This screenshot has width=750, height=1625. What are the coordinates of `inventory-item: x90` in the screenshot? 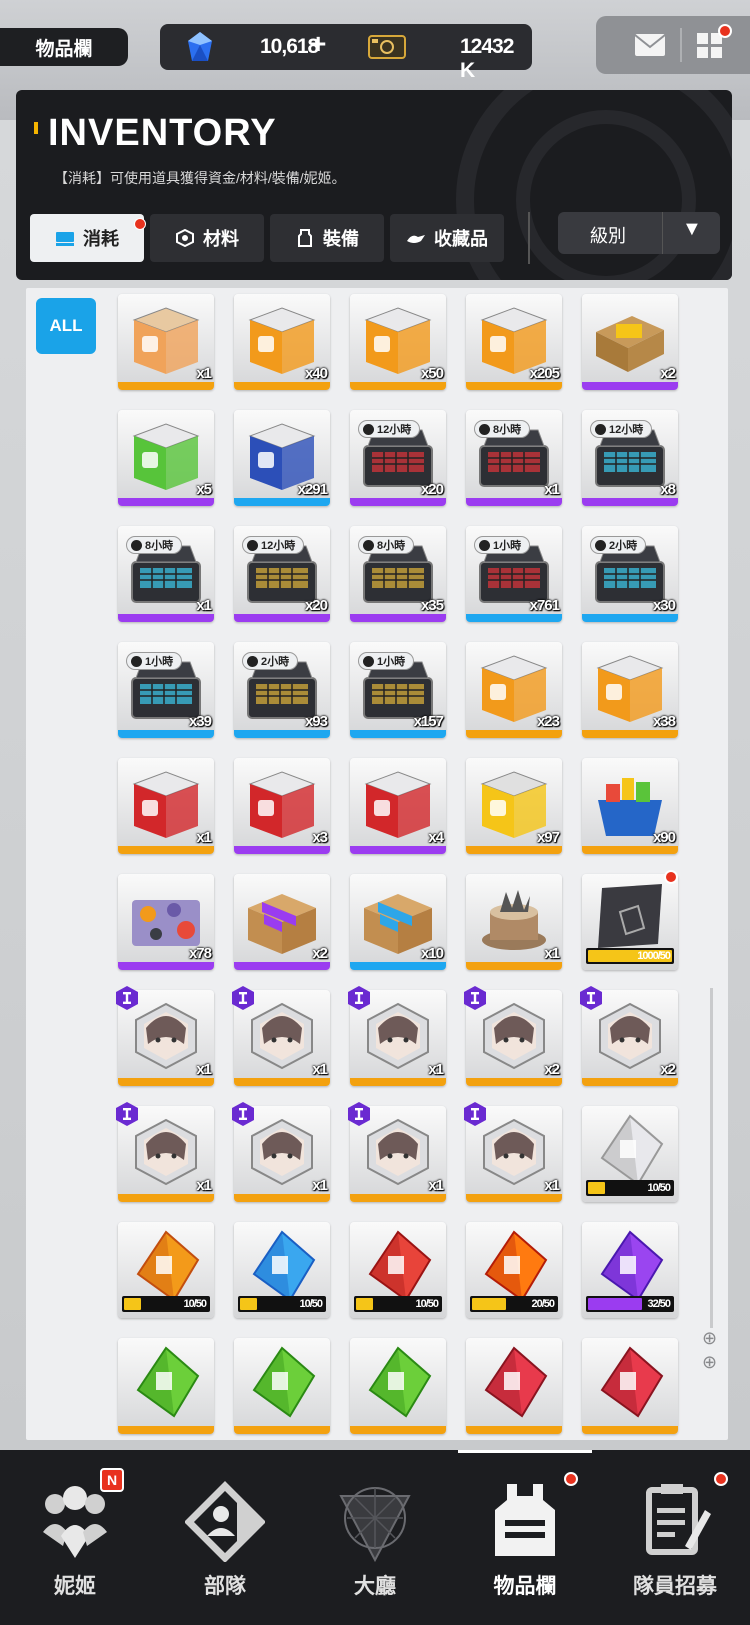 It's located at (630, 806).